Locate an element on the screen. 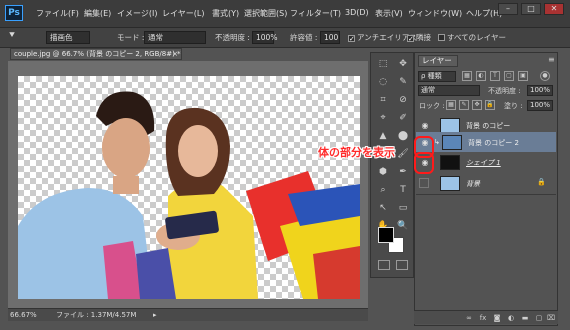 Image resolution: width=570 pixels, height=330 pixels. layer-name: 背景 のコピー is located at coordinates (488, 126).